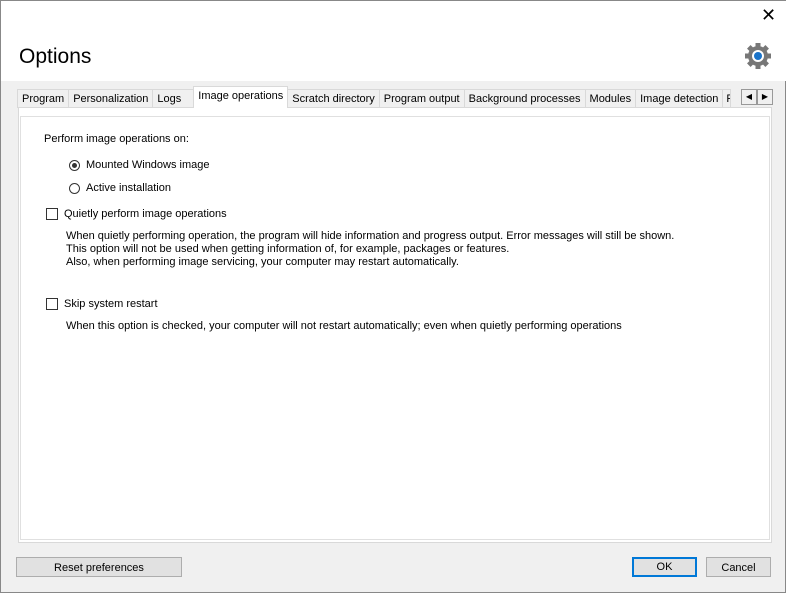 This screenshot has height=593, width=786. Describe the element at coordinates (679, 98) in the screenshot. I see `tab-image-detection: Image detection` at that location.